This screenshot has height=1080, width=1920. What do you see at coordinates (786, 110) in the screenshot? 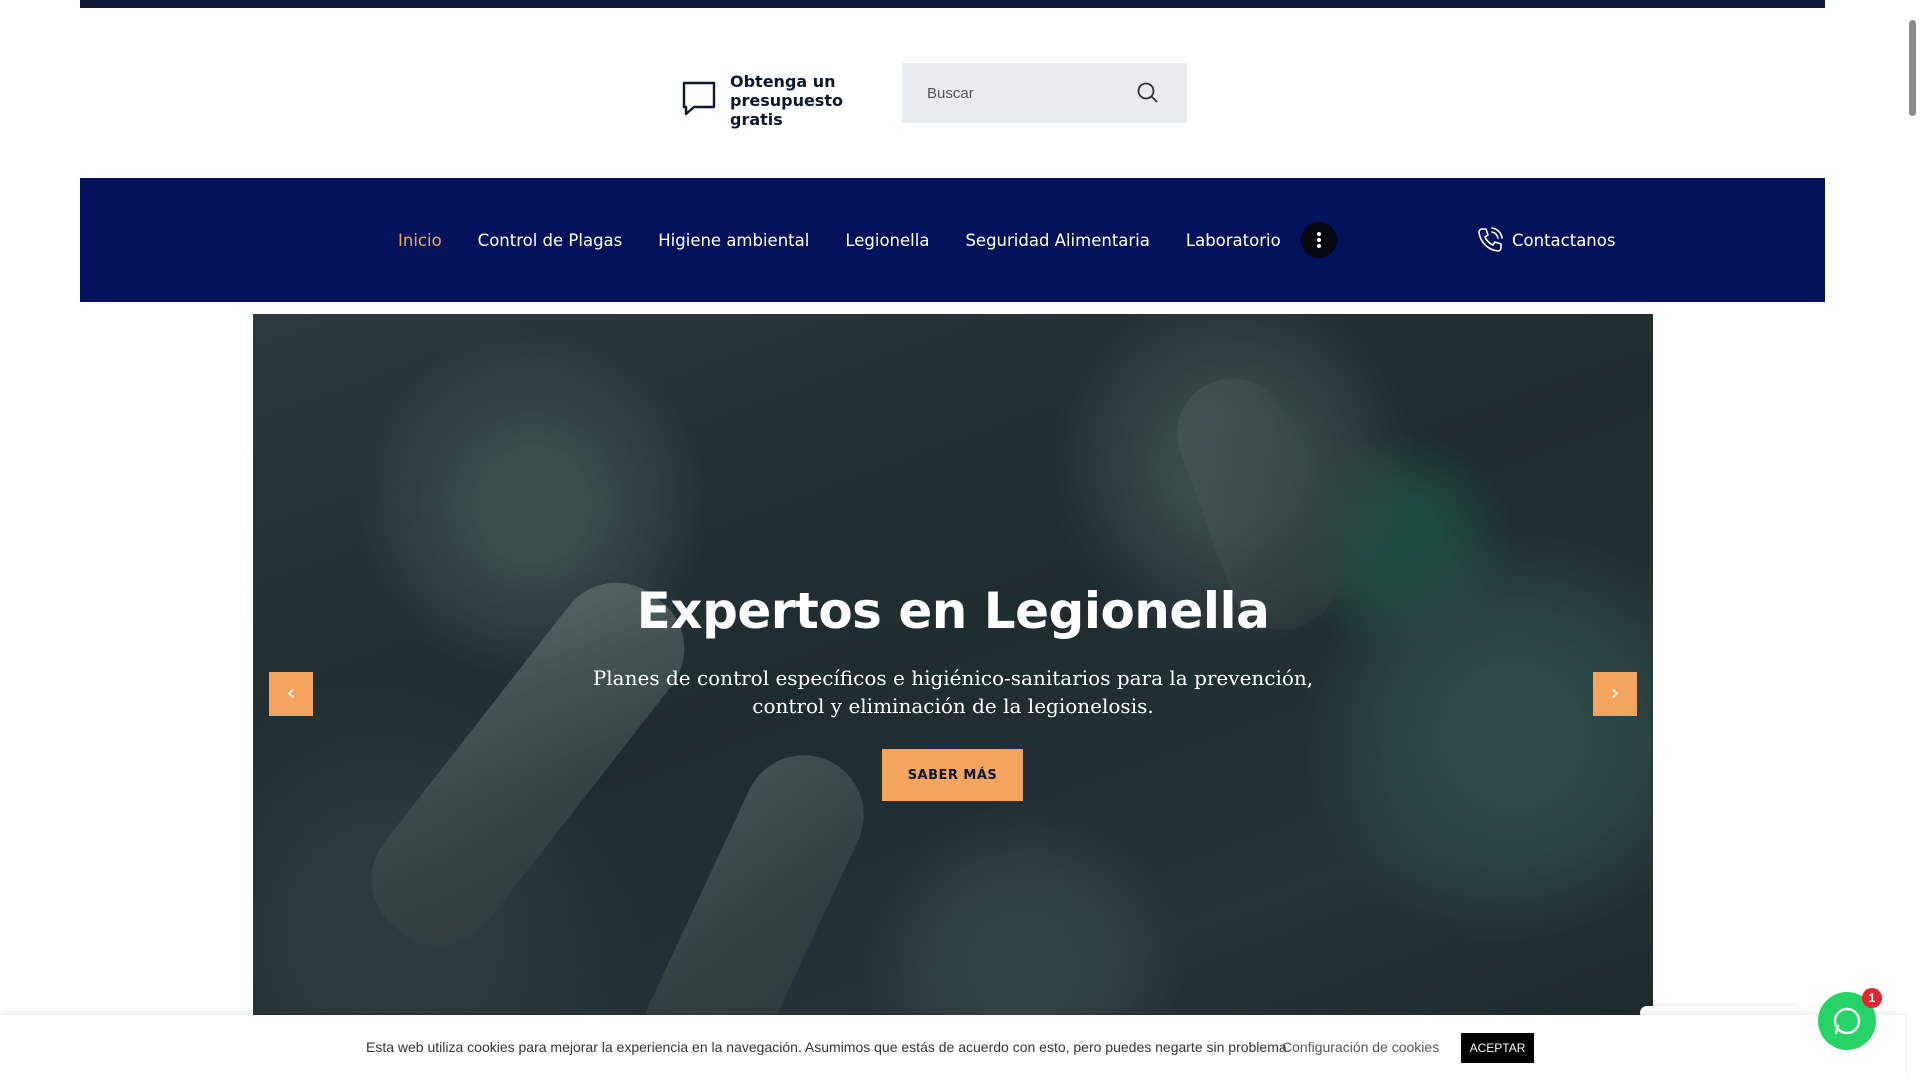
I see `free-quote-line2: presupuesto gratis` at bounding box center [786, 110].